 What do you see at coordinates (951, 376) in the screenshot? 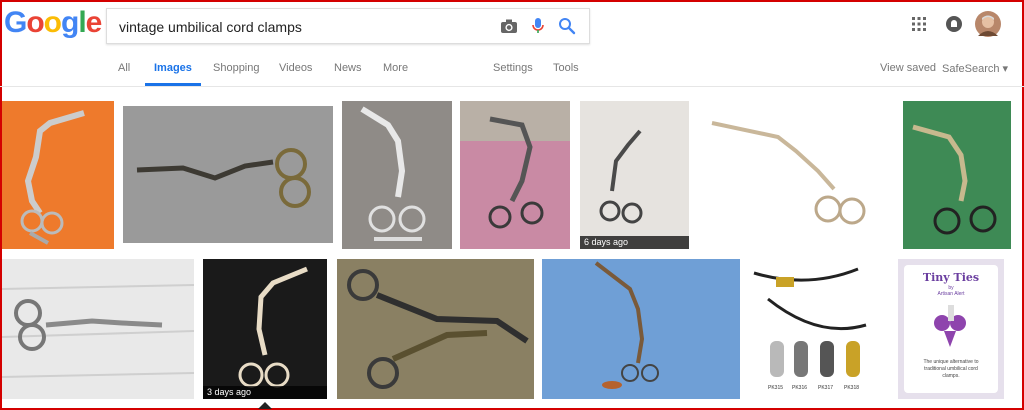
I see `card-text: clamps.` at bounding box center [951, 376].